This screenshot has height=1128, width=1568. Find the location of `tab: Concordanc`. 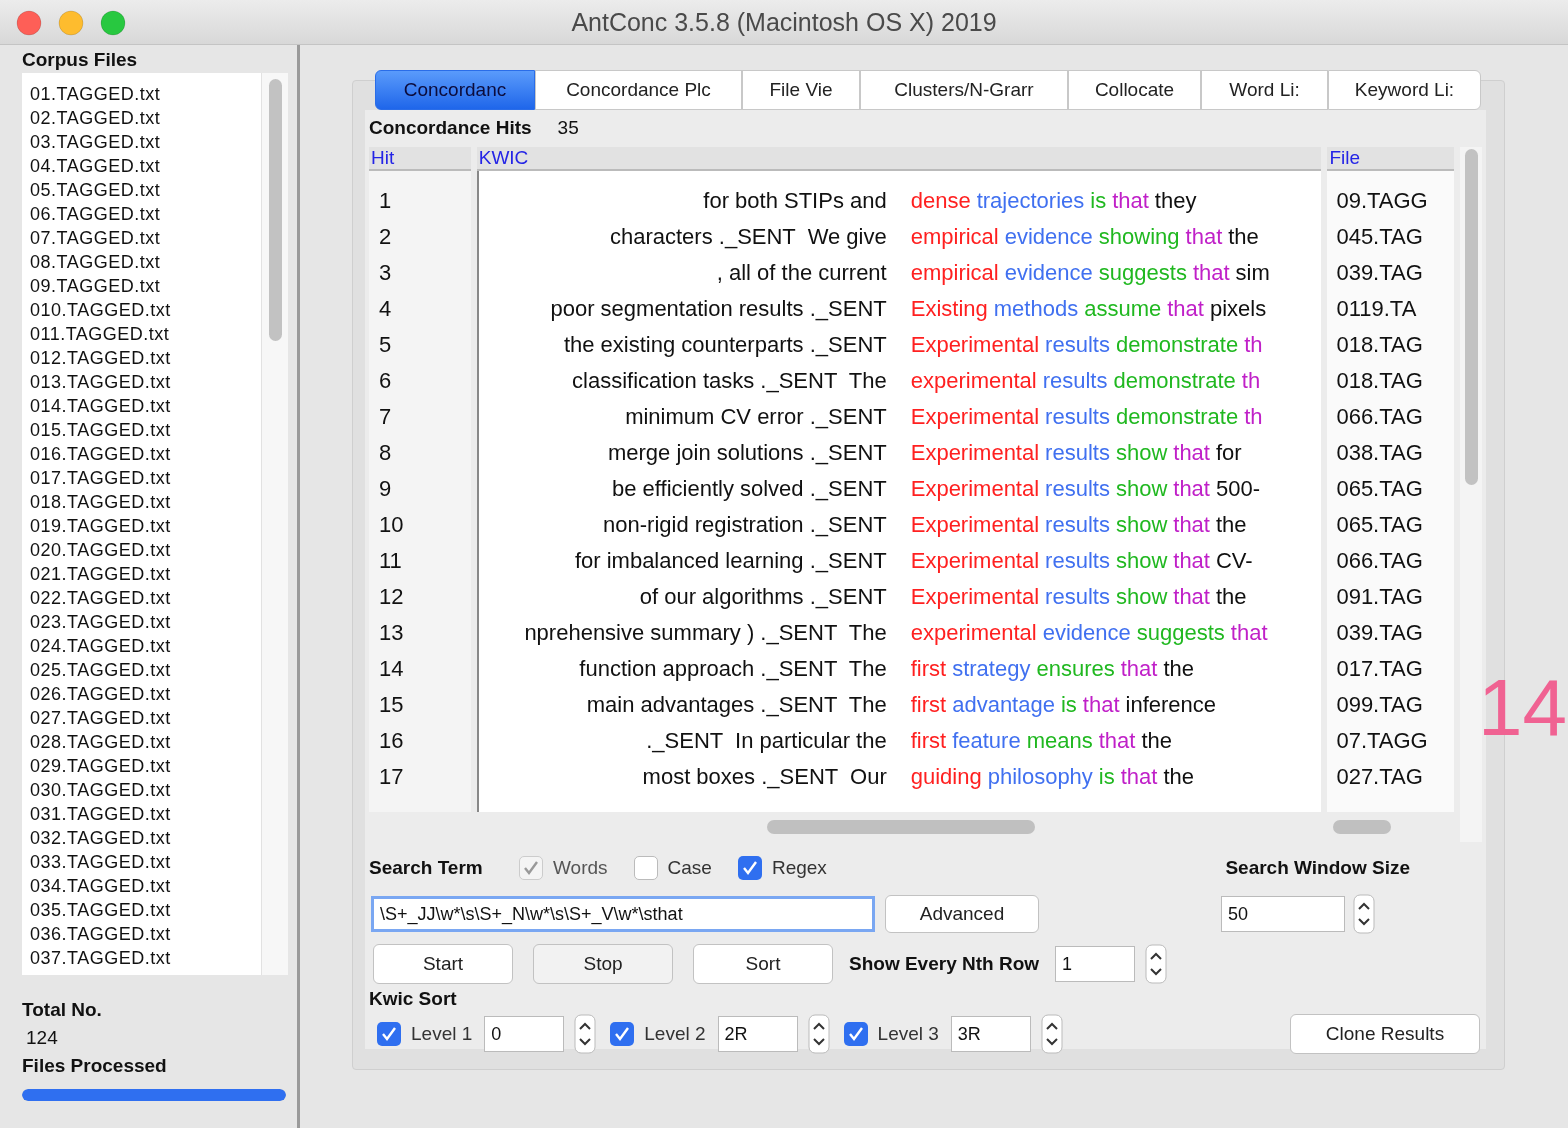

tab: Concordanc is located at coordinates (455, 90).